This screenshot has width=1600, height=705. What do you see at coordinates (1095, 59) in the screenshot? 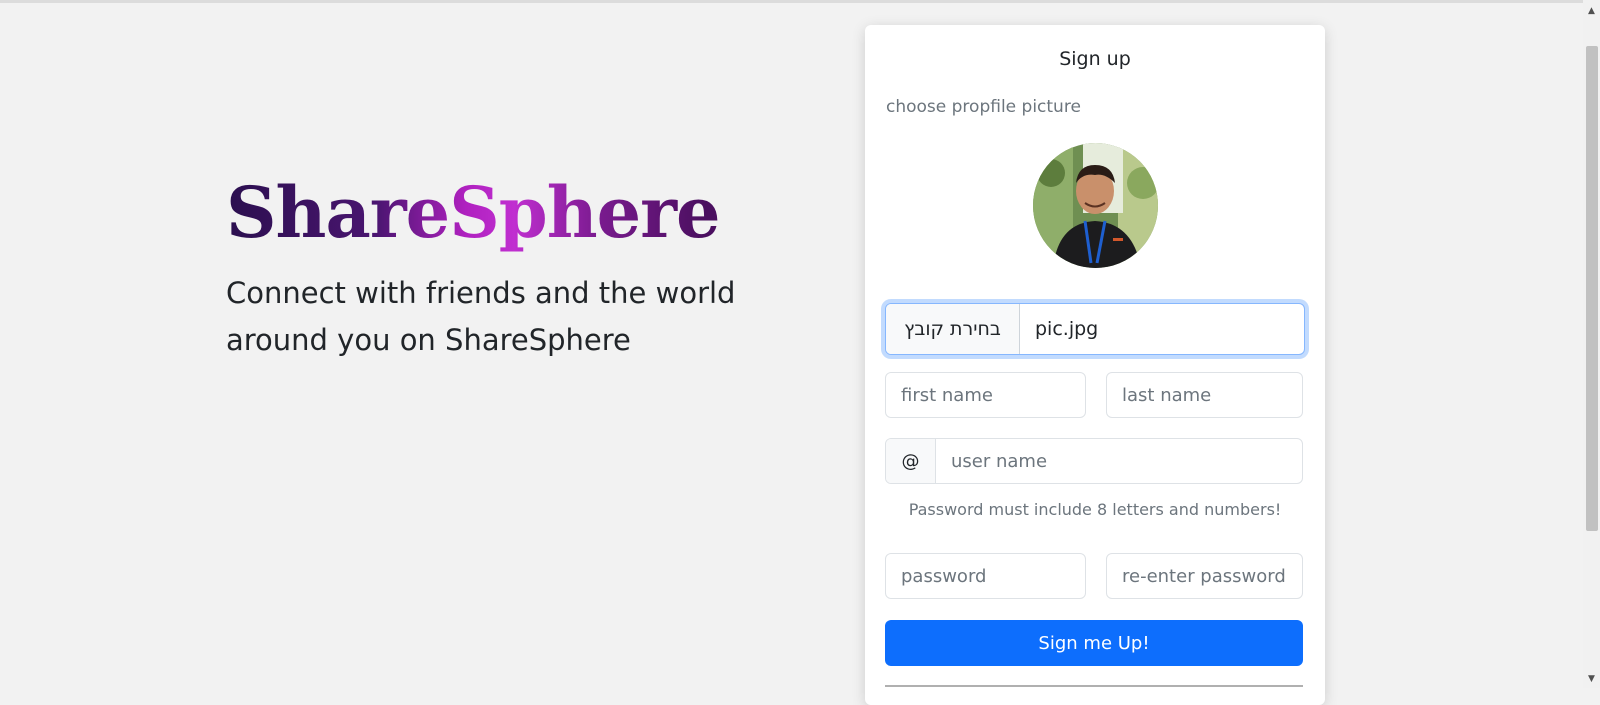
I see `signup-title: Sign up` at bounding box center [1095, 59].